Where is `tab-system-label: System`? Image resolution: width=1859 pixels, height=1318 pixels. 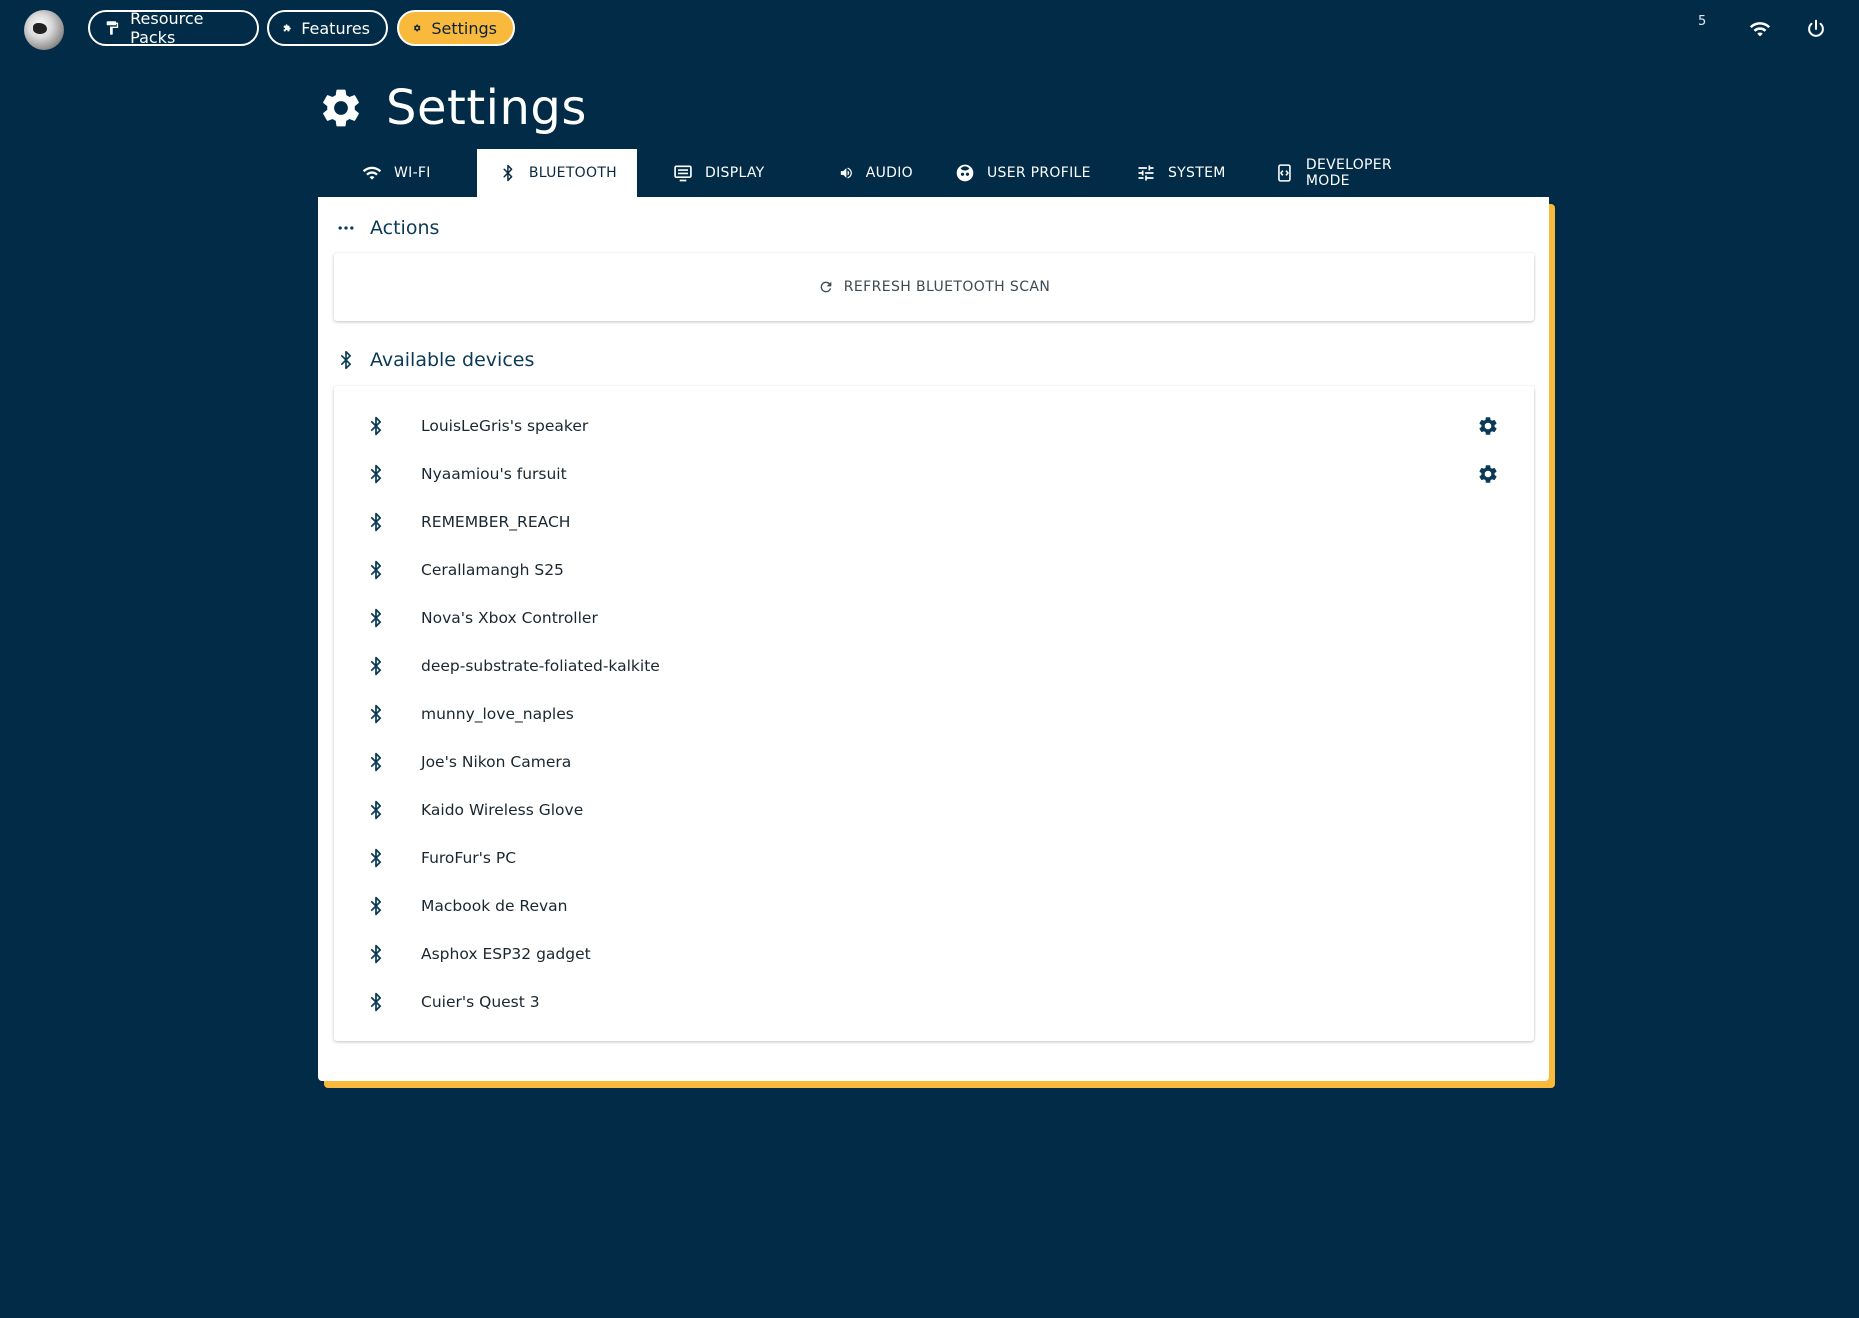
tab-system-label: System is located at coordinates (1197, 173).